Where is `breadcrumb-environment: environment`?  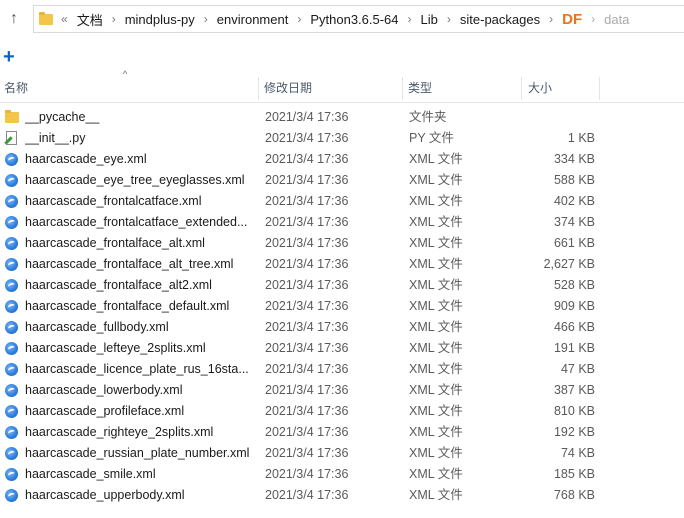 breadcrumb-environment: environment is located at coordinates (253, 19).